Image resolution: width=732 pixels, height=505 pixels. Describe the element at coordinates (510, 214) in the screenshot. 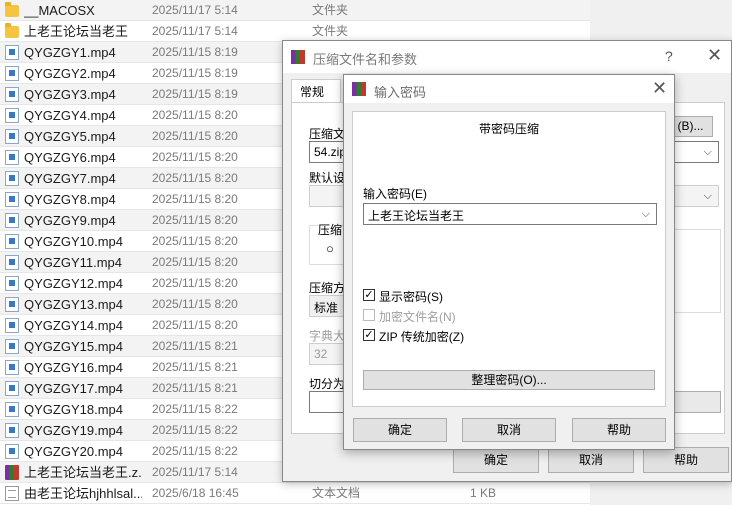

I see `password-input: 上老王论坛当老王 ⌵` at that location.